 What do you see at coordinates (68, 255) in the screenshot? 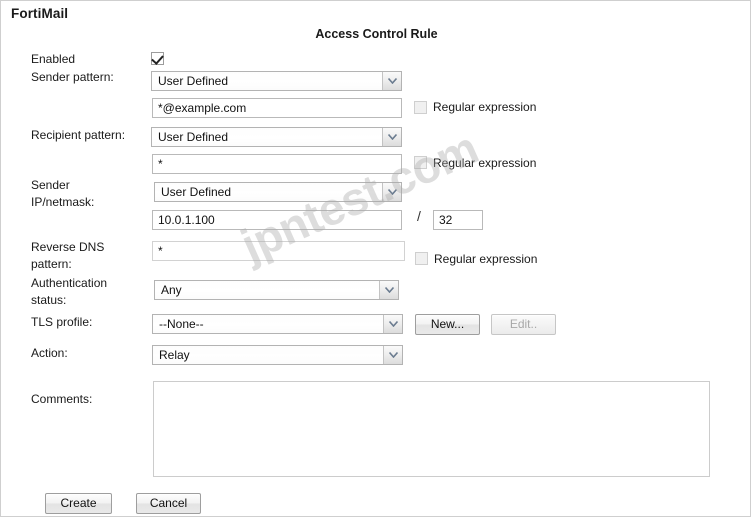
I see `reverse-dns-pattern-label: Reverse DNS pattern:` at bounding box center [68, 255].